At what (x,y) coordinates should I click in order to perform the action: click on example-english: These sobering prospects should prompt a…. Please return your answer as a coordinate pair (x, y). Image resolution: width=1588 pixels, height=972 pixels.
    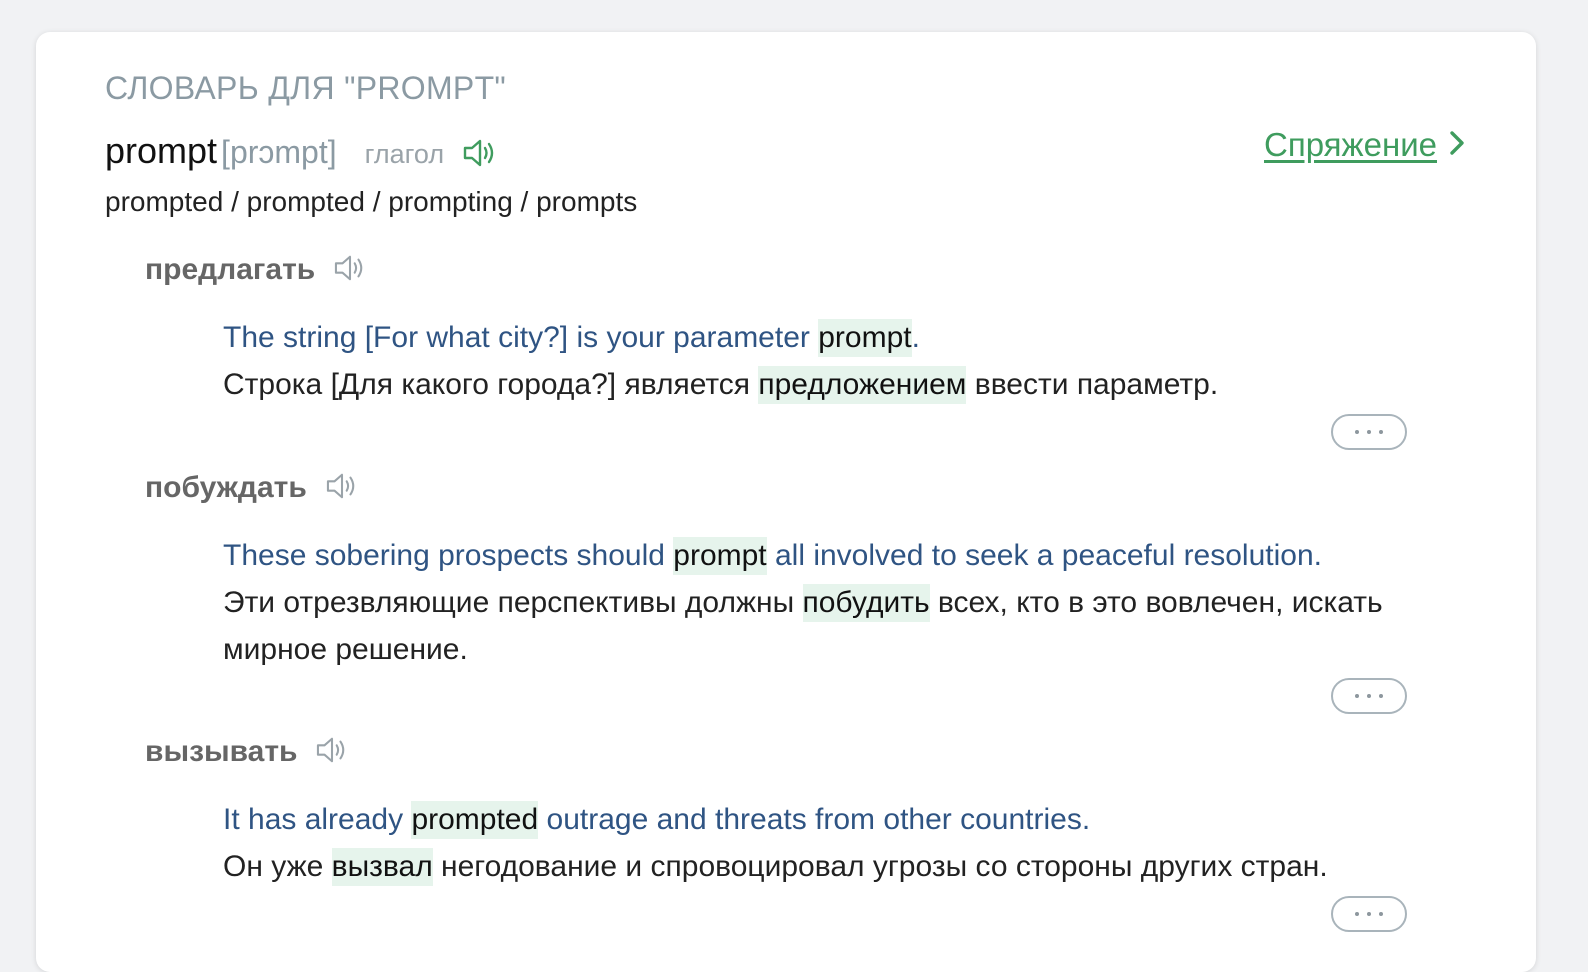
    Looking at the image, I should click on (813, 555).